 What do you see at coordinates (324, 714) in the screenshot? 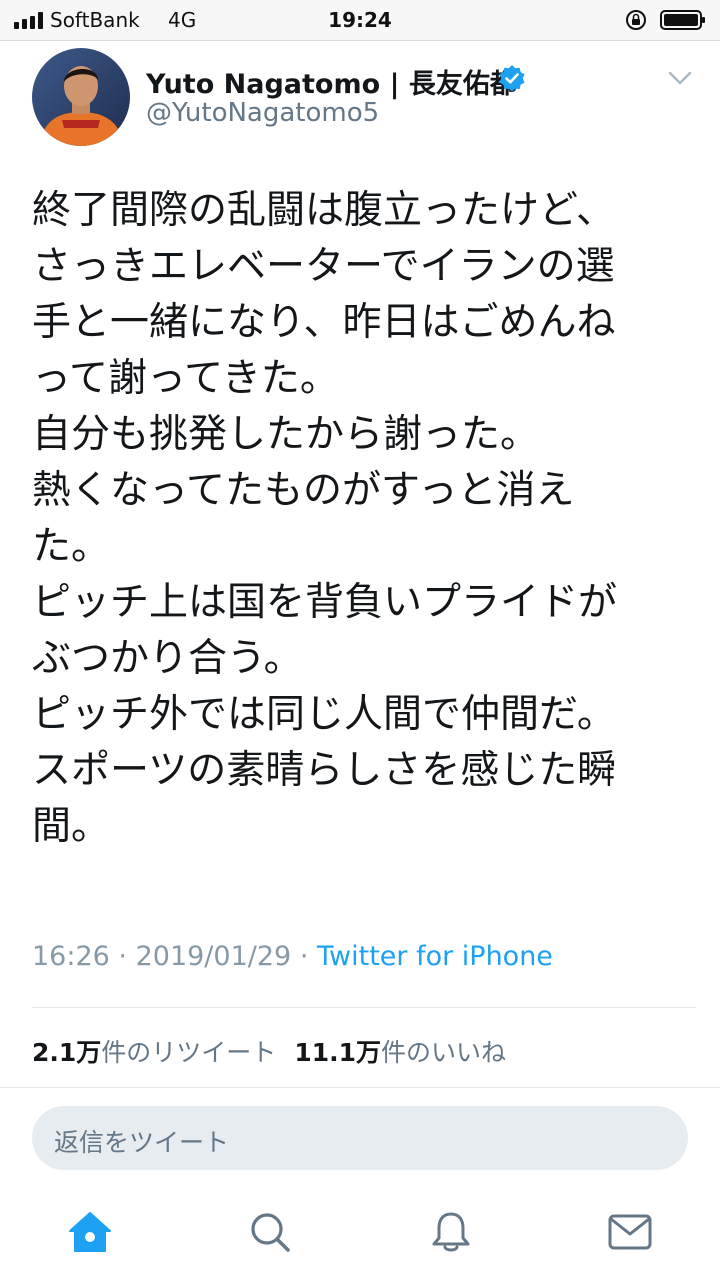
I see `tweet-text-line: ピッチ外では同じ人間で仲間だ。` at bounding box center [324, 714].